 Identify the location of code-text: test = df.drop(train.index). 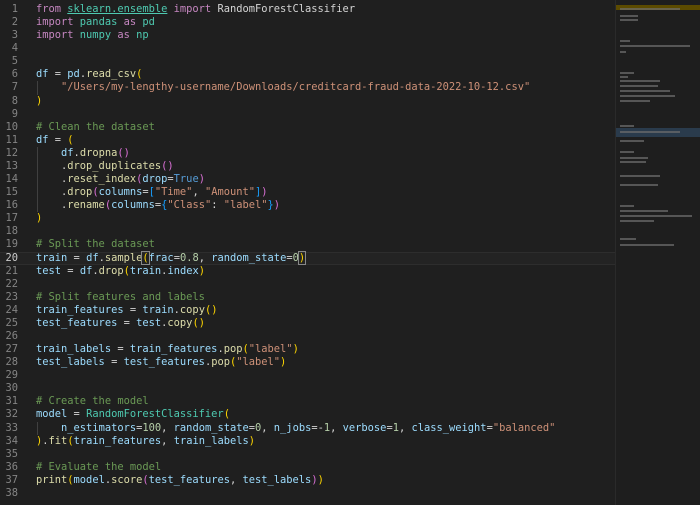
(120, 271).